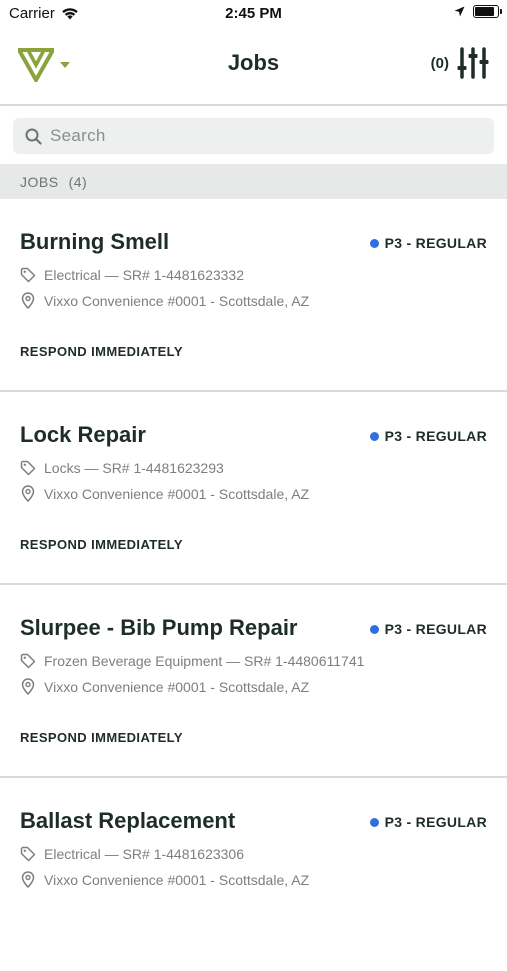  What do you see at coordinates (78, 135) in the screenshot?
I see `search-placeholder: Search` at bounding box center [78, 135].